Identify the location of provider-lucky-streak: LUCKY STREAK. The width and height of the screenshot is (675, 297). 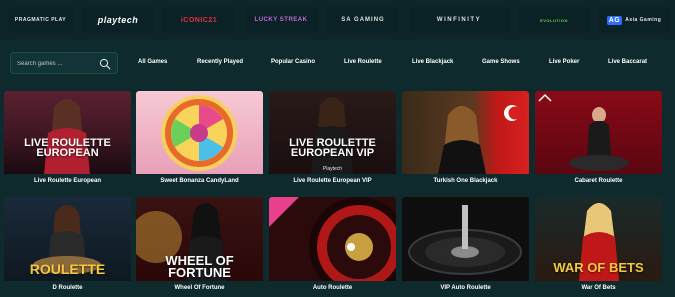
(281, 20).